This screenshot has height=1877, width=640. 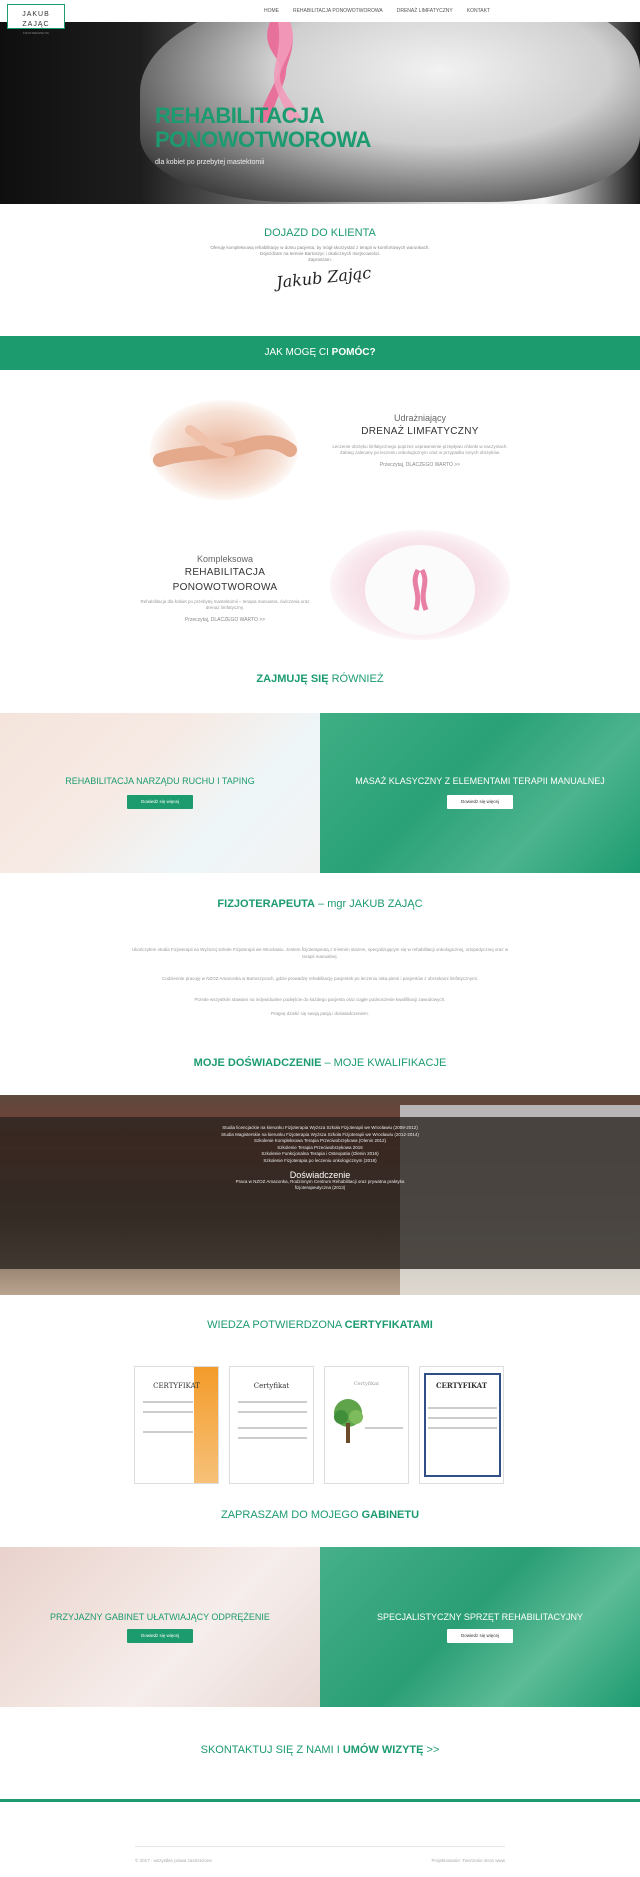 What do you see at coordinates (338, 11) in the screenshot?
I see `nav-rehabilitacja: REHABILITACJA PONOWOTWOROWA` at bounding box center [338, 11].